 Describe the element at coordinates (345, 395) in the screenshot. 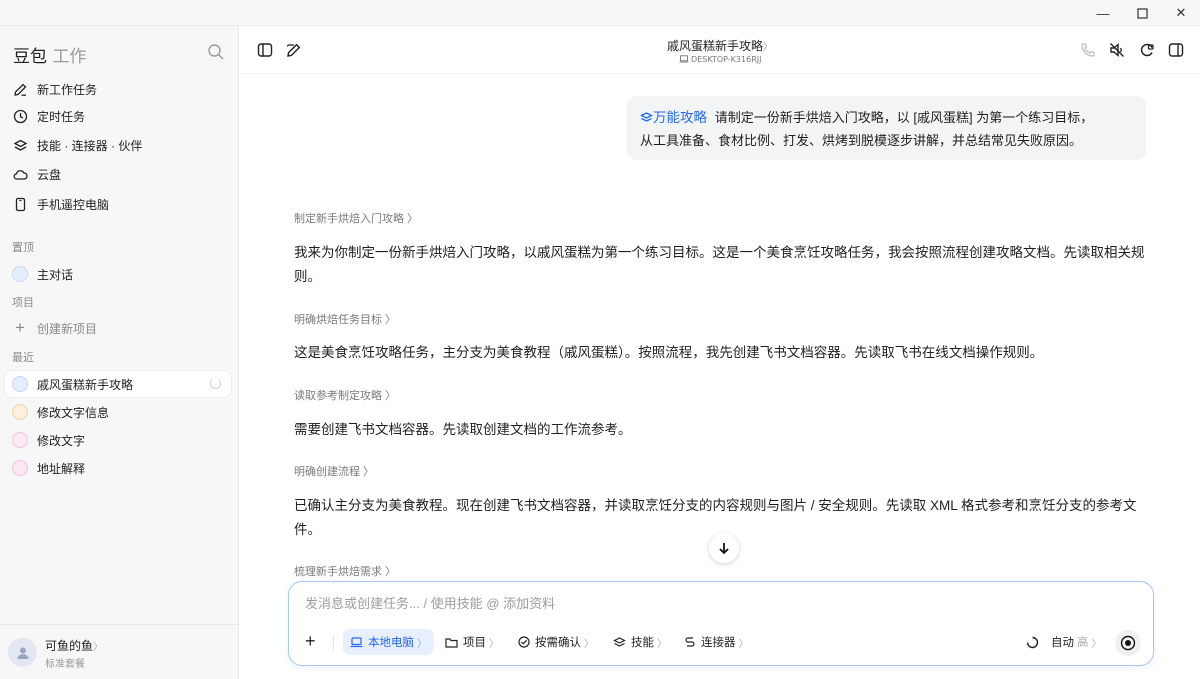

I see `step-label: 读取参考制定攻略 〉` at that location.